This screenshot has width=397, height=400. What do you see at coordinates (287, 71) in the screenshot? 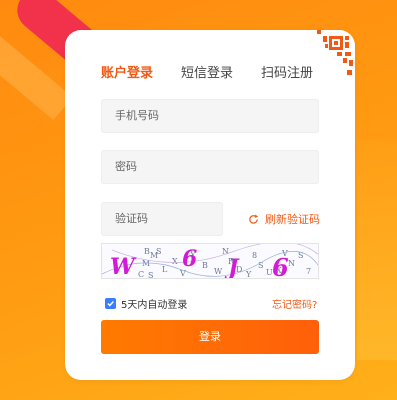
I see `tab-scan-register: 扫码注册` at bounding box center [287, 71].